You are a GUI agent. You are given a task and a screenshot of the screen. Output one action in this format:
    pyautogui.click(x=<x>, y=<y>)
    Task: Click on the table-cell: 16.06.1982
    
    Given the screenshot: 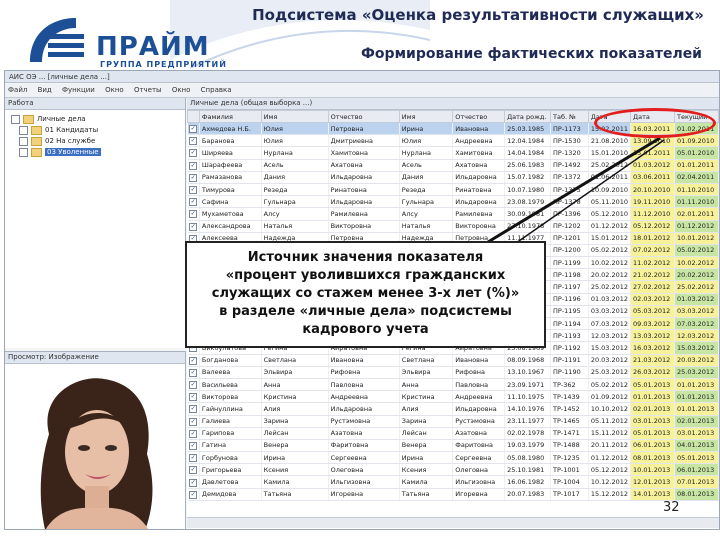 What is the action you would take?
    pyautogui.click(x=528, y=482)
    